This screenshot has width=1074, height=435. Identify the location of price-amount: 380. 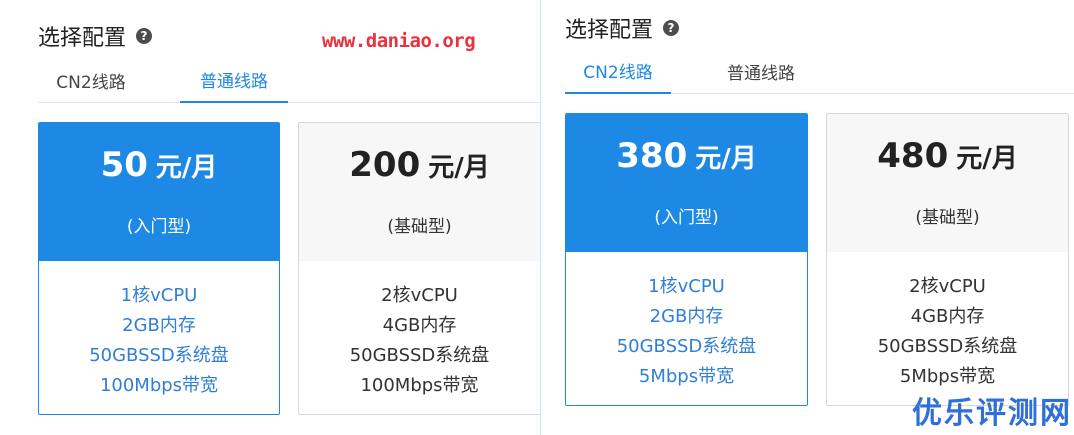
(652, 155).